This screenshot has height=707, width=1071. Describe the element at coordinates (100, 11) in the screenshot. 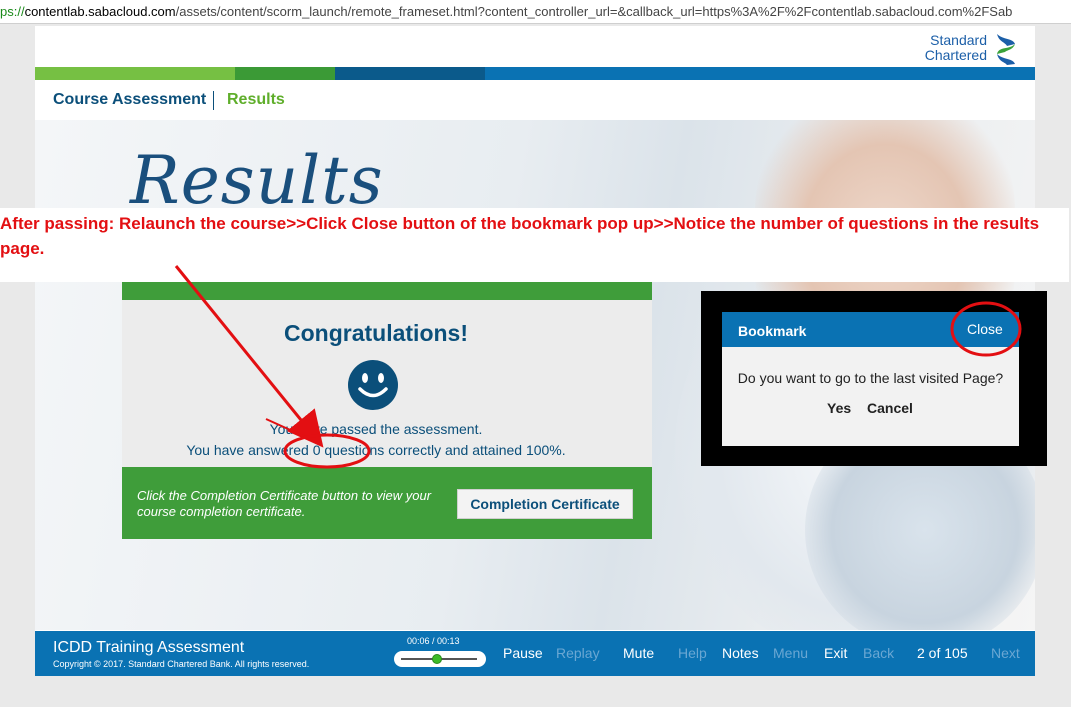

I see `url-host: contentlab.sabacloud.com` at that location.